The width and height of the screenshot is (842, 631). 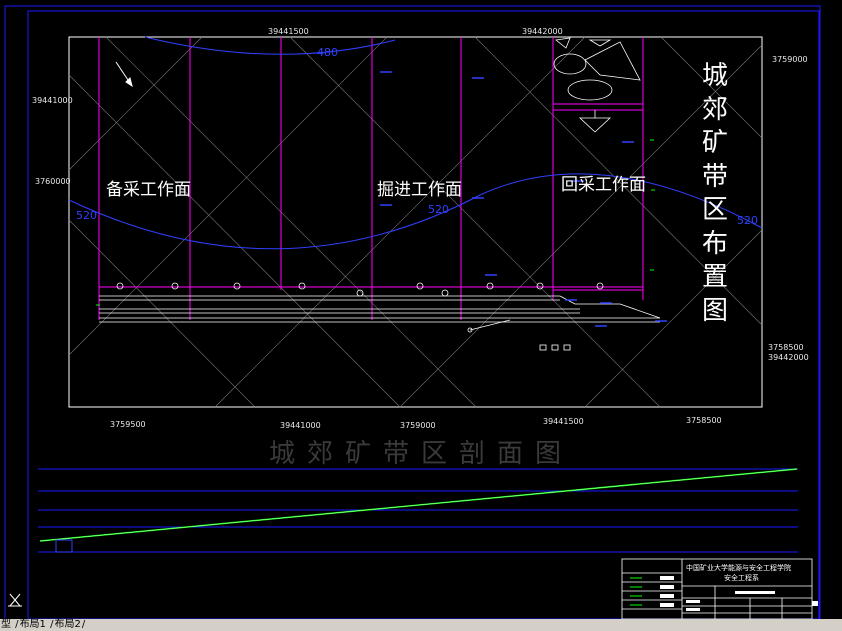 I want to click on zone-label-driving: 掘进工作面, so click(x=419, y=190).